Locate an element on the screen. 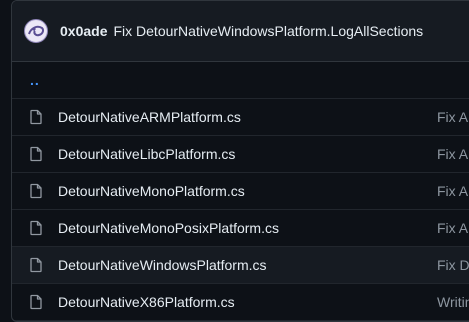 Image resolution: width=469 pixels, height=322 pixels. file-row: DetourNativeWindowsPlatform.cs Fix De is located at coordinates (240, 265).